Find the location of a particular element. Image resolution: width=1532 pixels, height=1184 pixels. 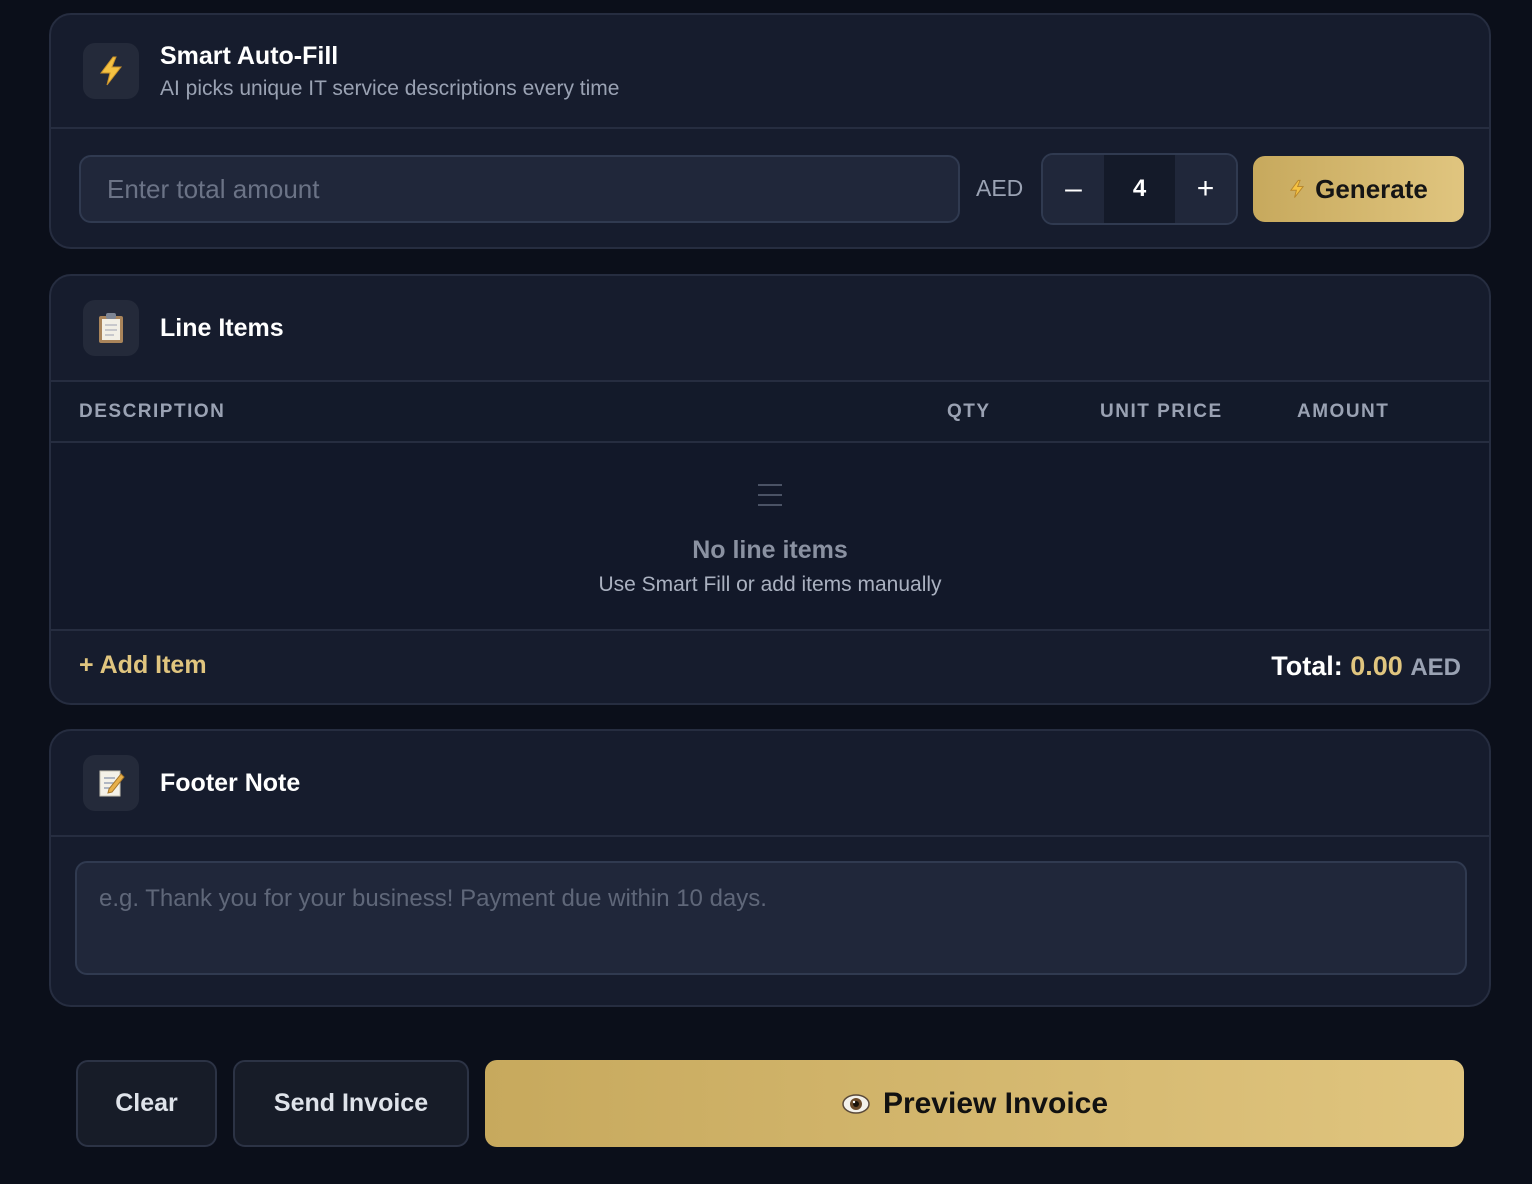

total-label: Total: is located at coordinates (1307, 666).